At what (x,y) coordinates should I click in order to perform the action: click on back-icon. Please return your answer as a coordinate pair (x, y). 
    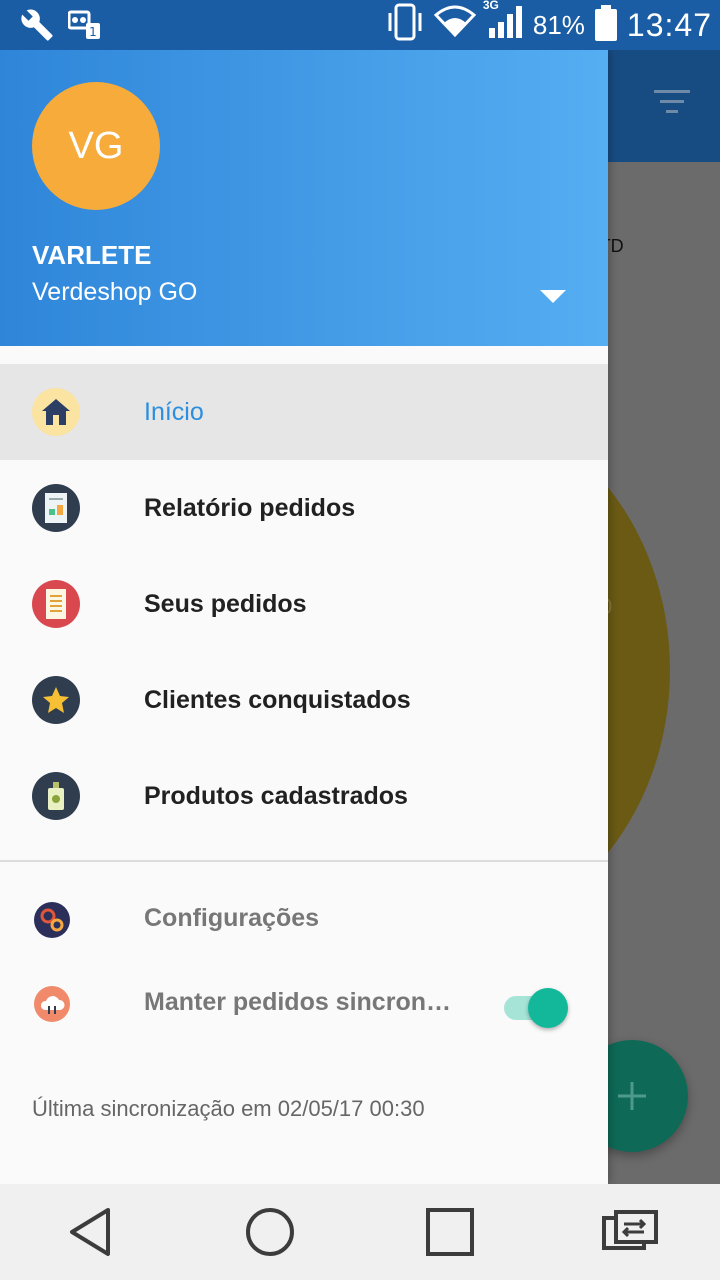
    Looking at the image, I should click on (90, 1232).